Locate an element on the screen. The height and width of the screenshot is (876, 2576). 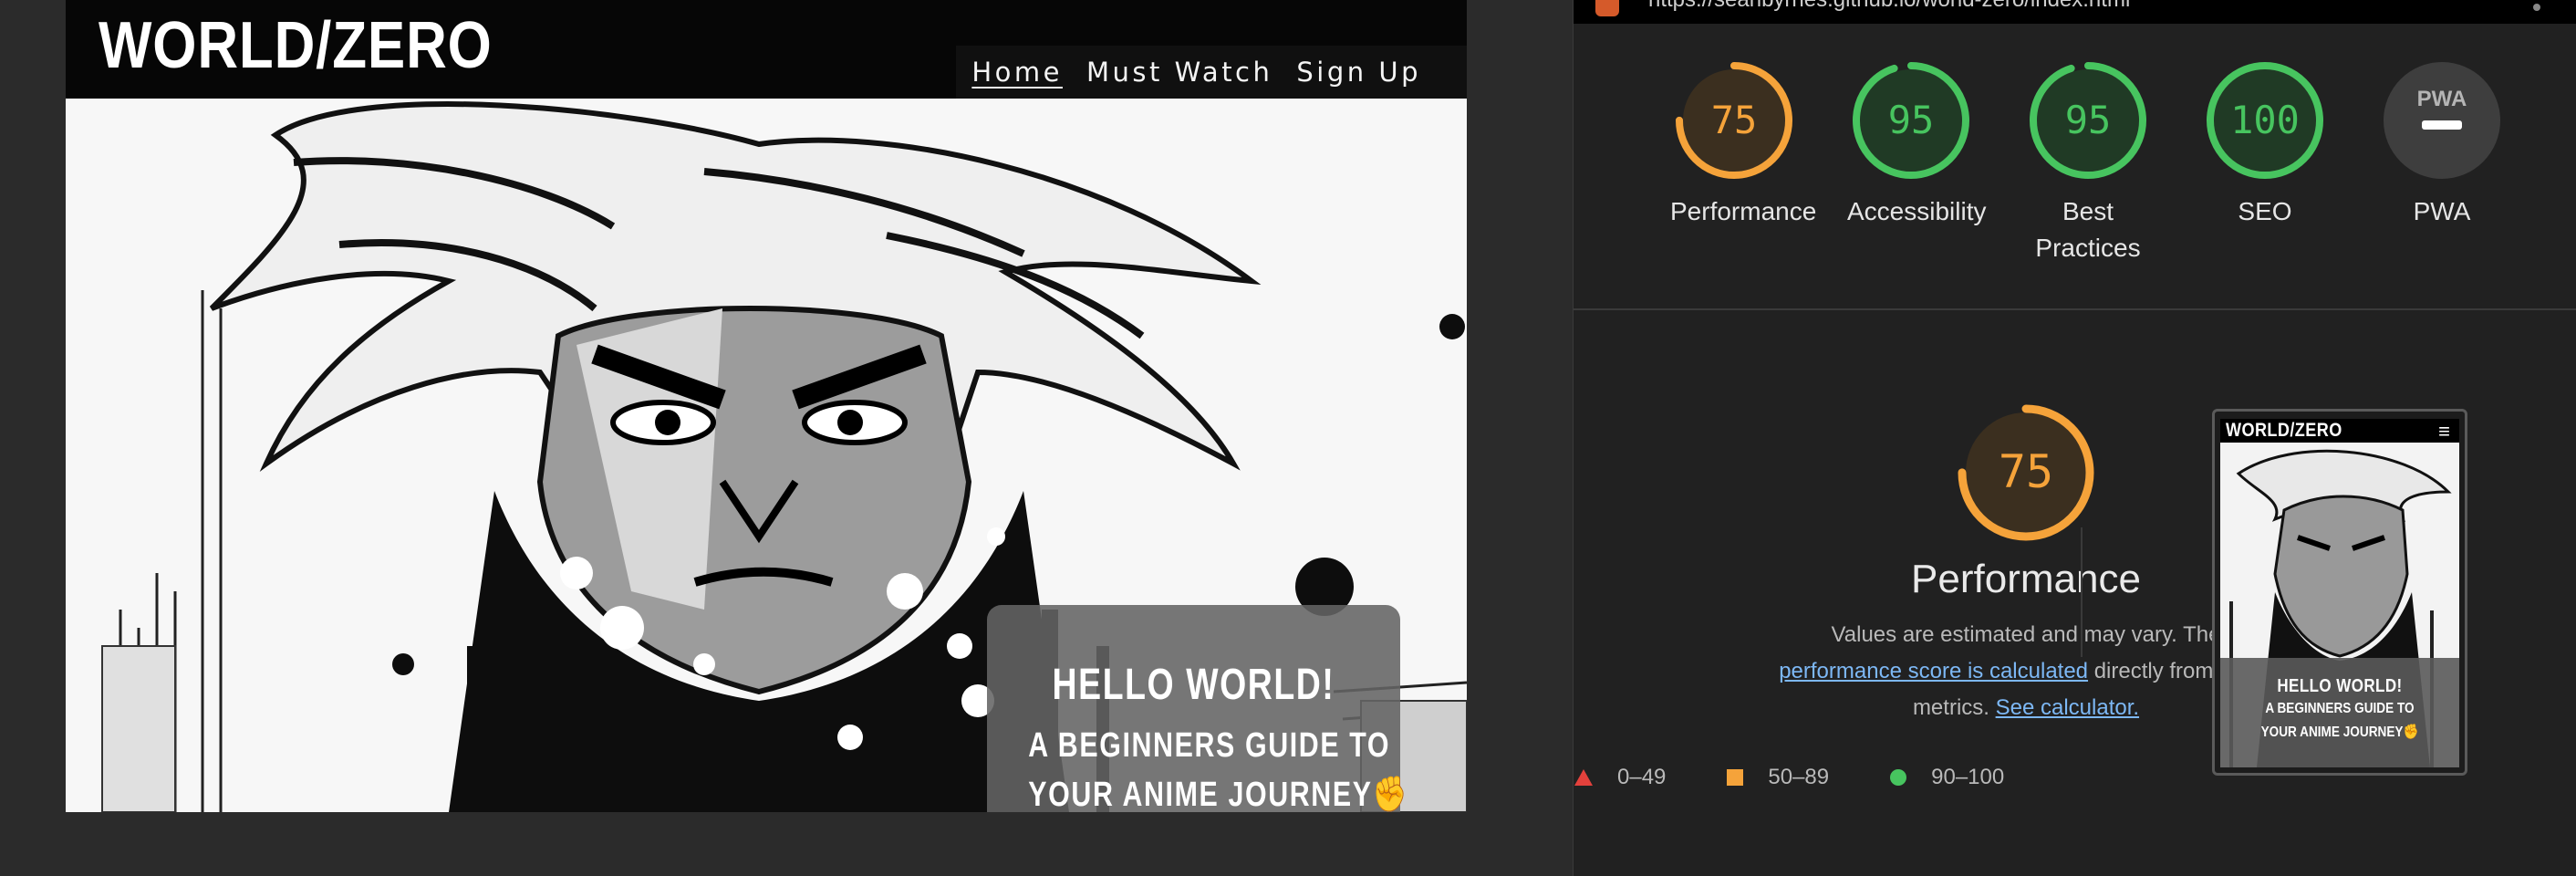
hamburger-icon: ≡ is located at coordinates (2444, 431).